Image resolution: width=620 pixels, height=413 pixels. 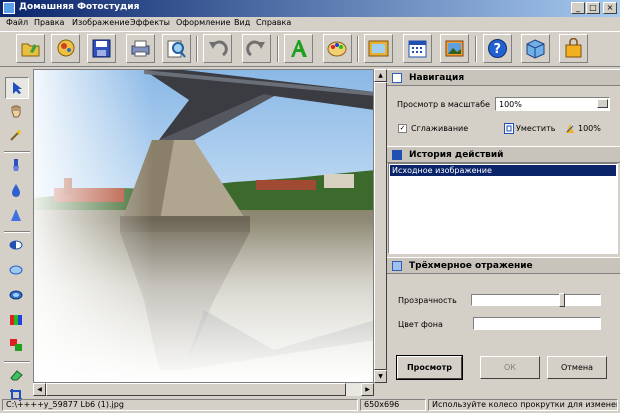 What do you see at coordinates (217, 48) in the screenshot?
I see `undo-button` at bounding box center [217, 48].